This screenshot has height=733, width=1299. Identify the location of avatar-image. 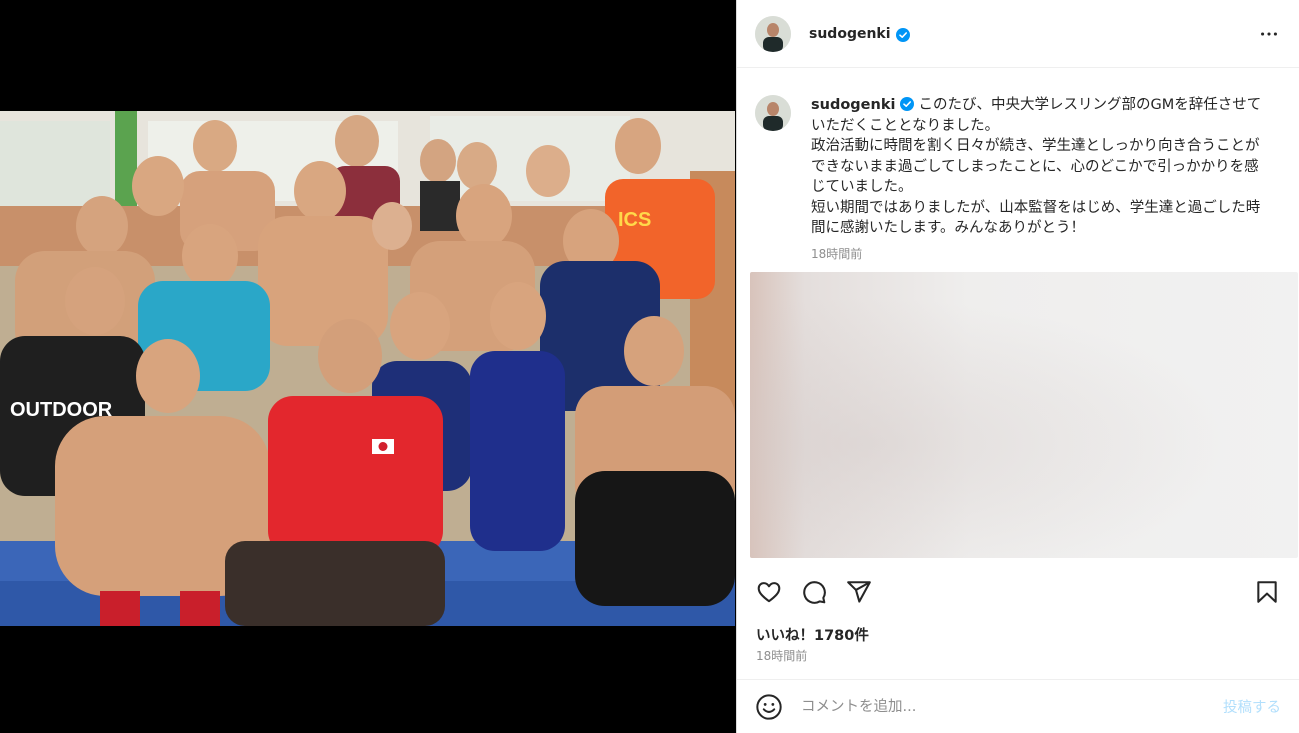
(773, 33).